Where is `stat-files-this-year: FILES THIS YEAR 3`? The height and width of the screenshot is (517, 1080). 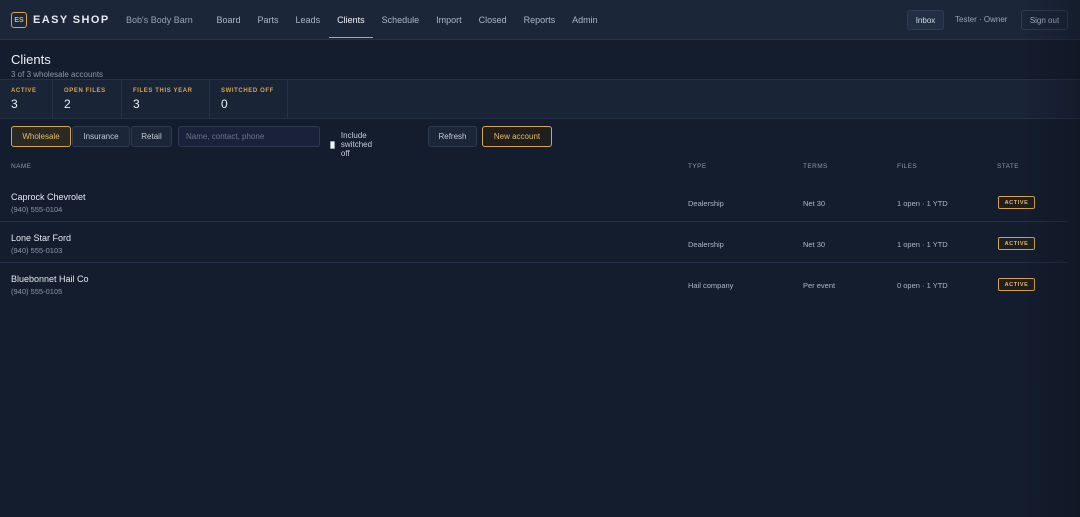 stat-files-this-year: FILES THIS YEAR 3 is located at coordinates (166, 99).